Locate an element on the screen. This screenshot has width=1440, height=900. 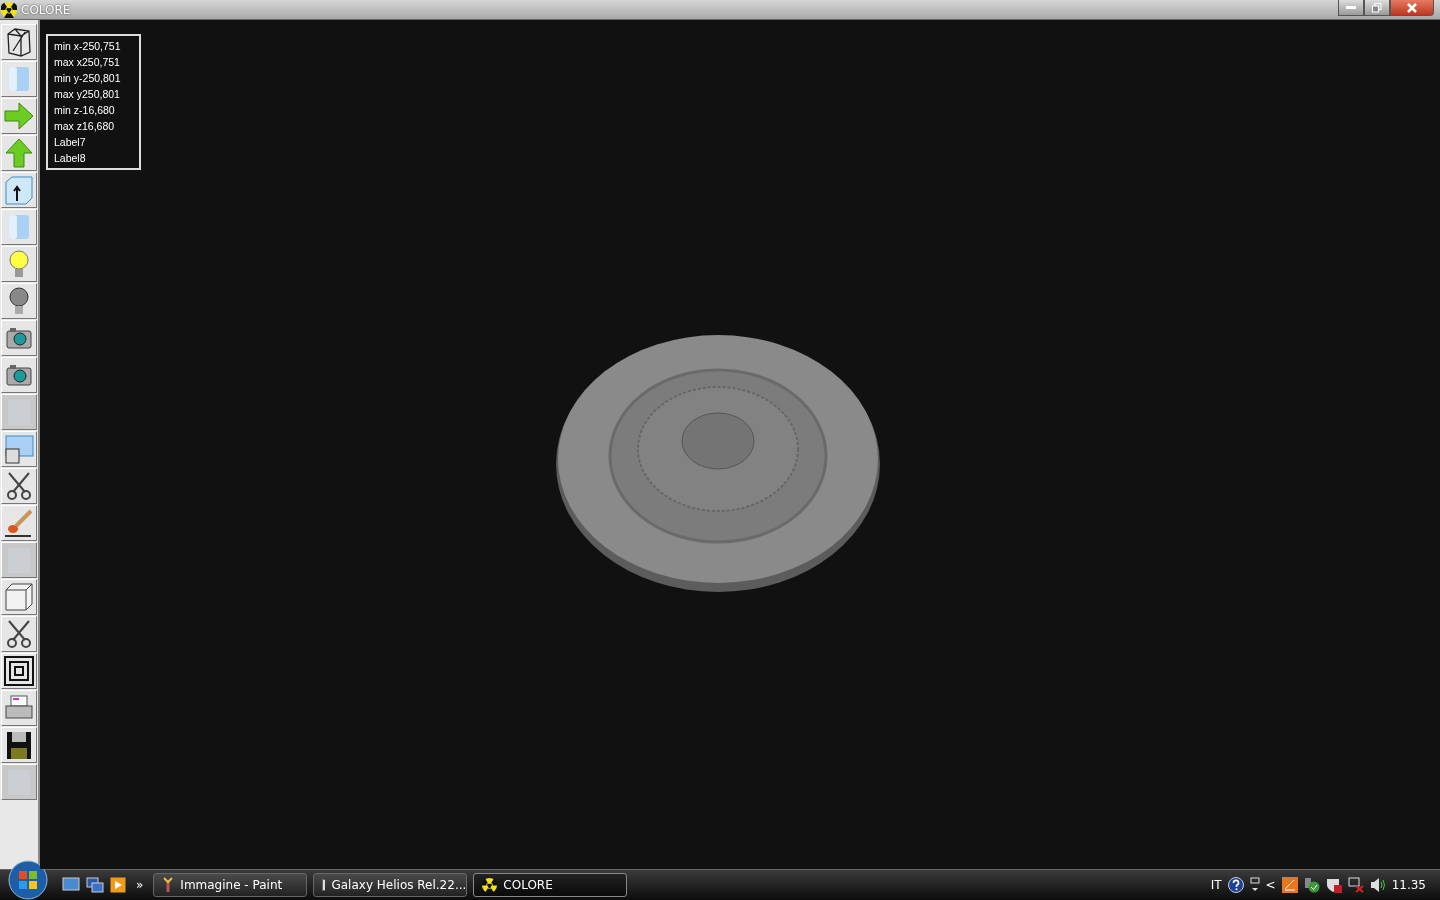
taskbar-button: Immagine - Paint is located at coordinates (230, 885).